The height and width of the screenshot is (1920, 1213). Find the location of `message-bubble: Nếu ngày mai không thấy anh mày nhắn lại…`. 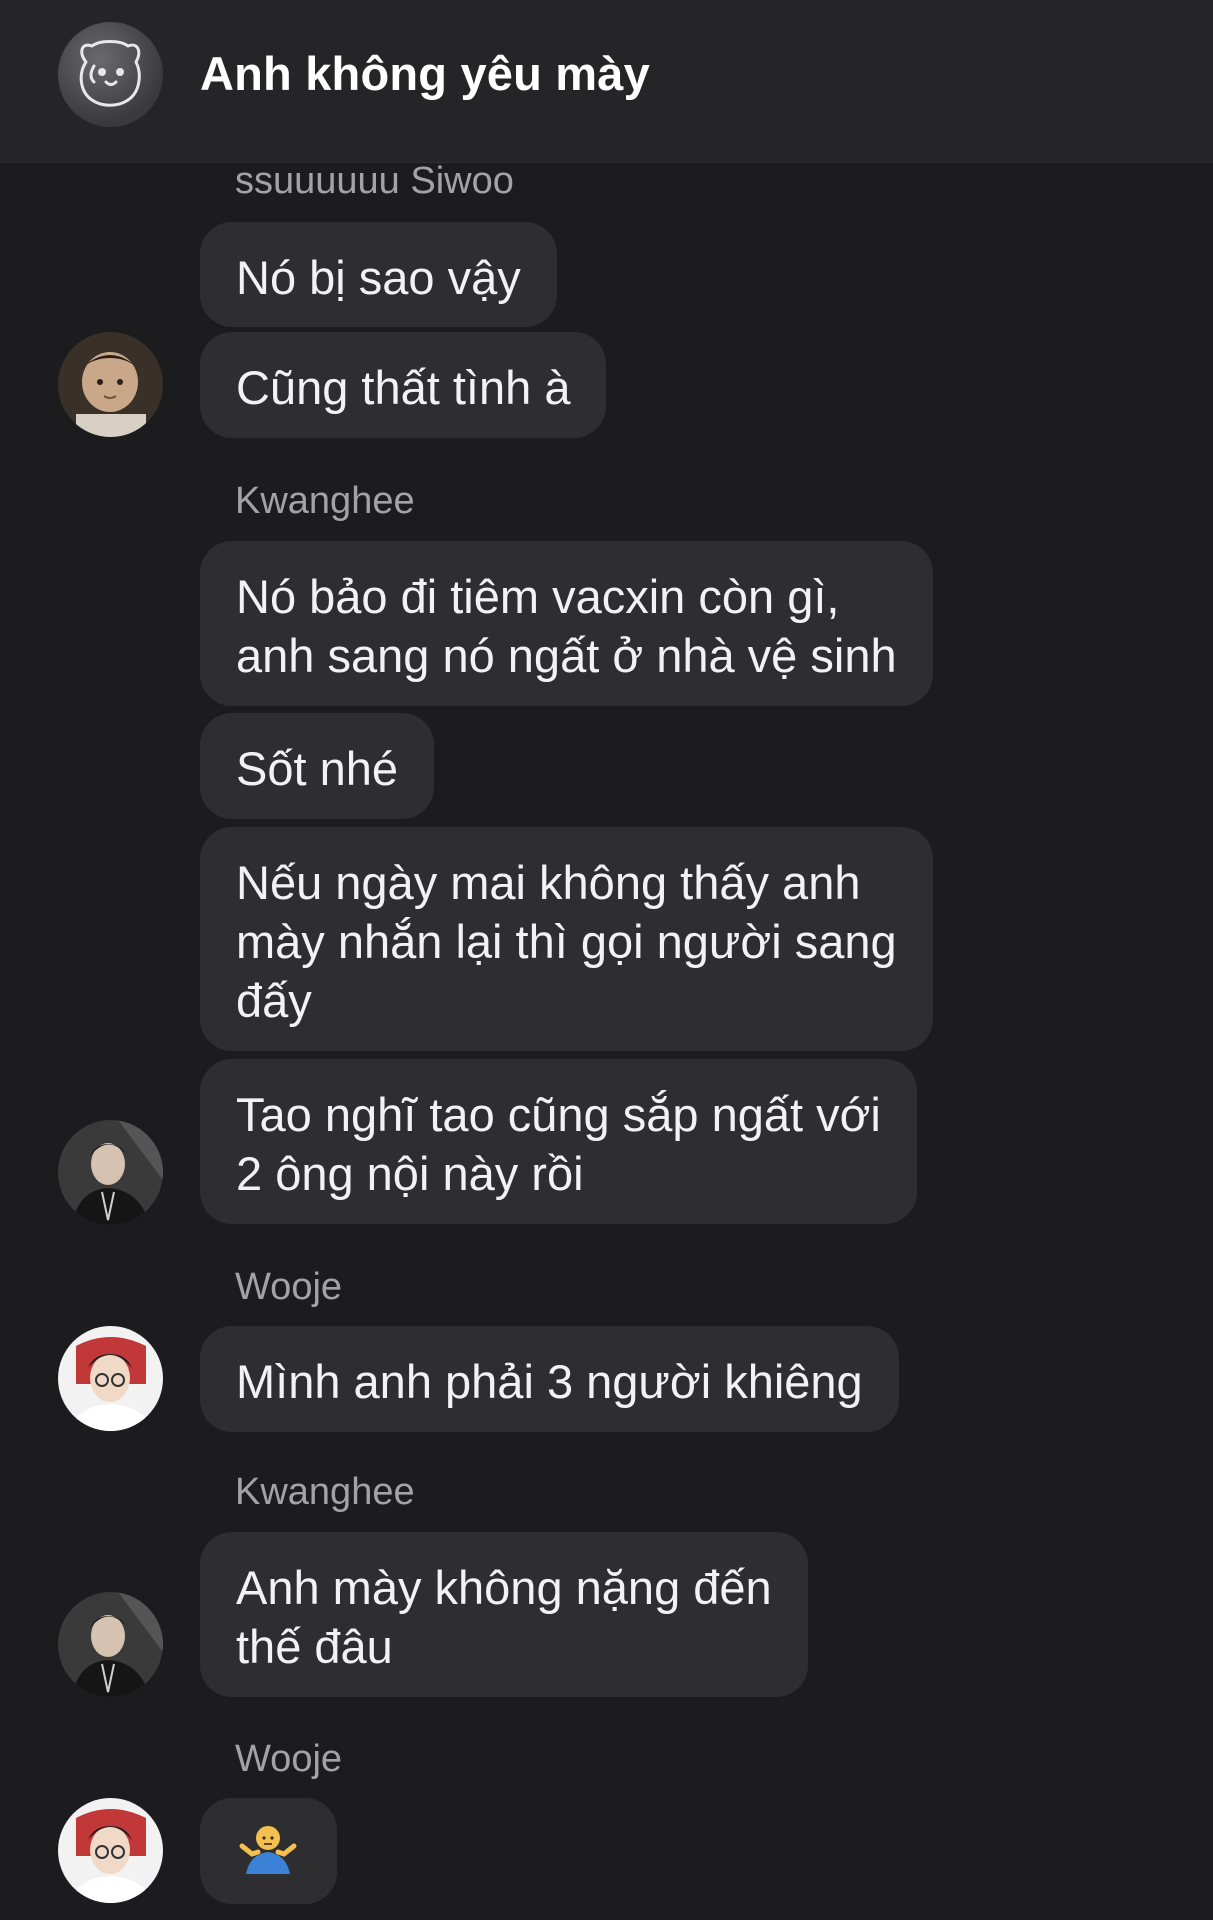

message-bubble: Nếu ngày mai không thấy anh mày nhắn lại… is located at coordinates (566, 939).